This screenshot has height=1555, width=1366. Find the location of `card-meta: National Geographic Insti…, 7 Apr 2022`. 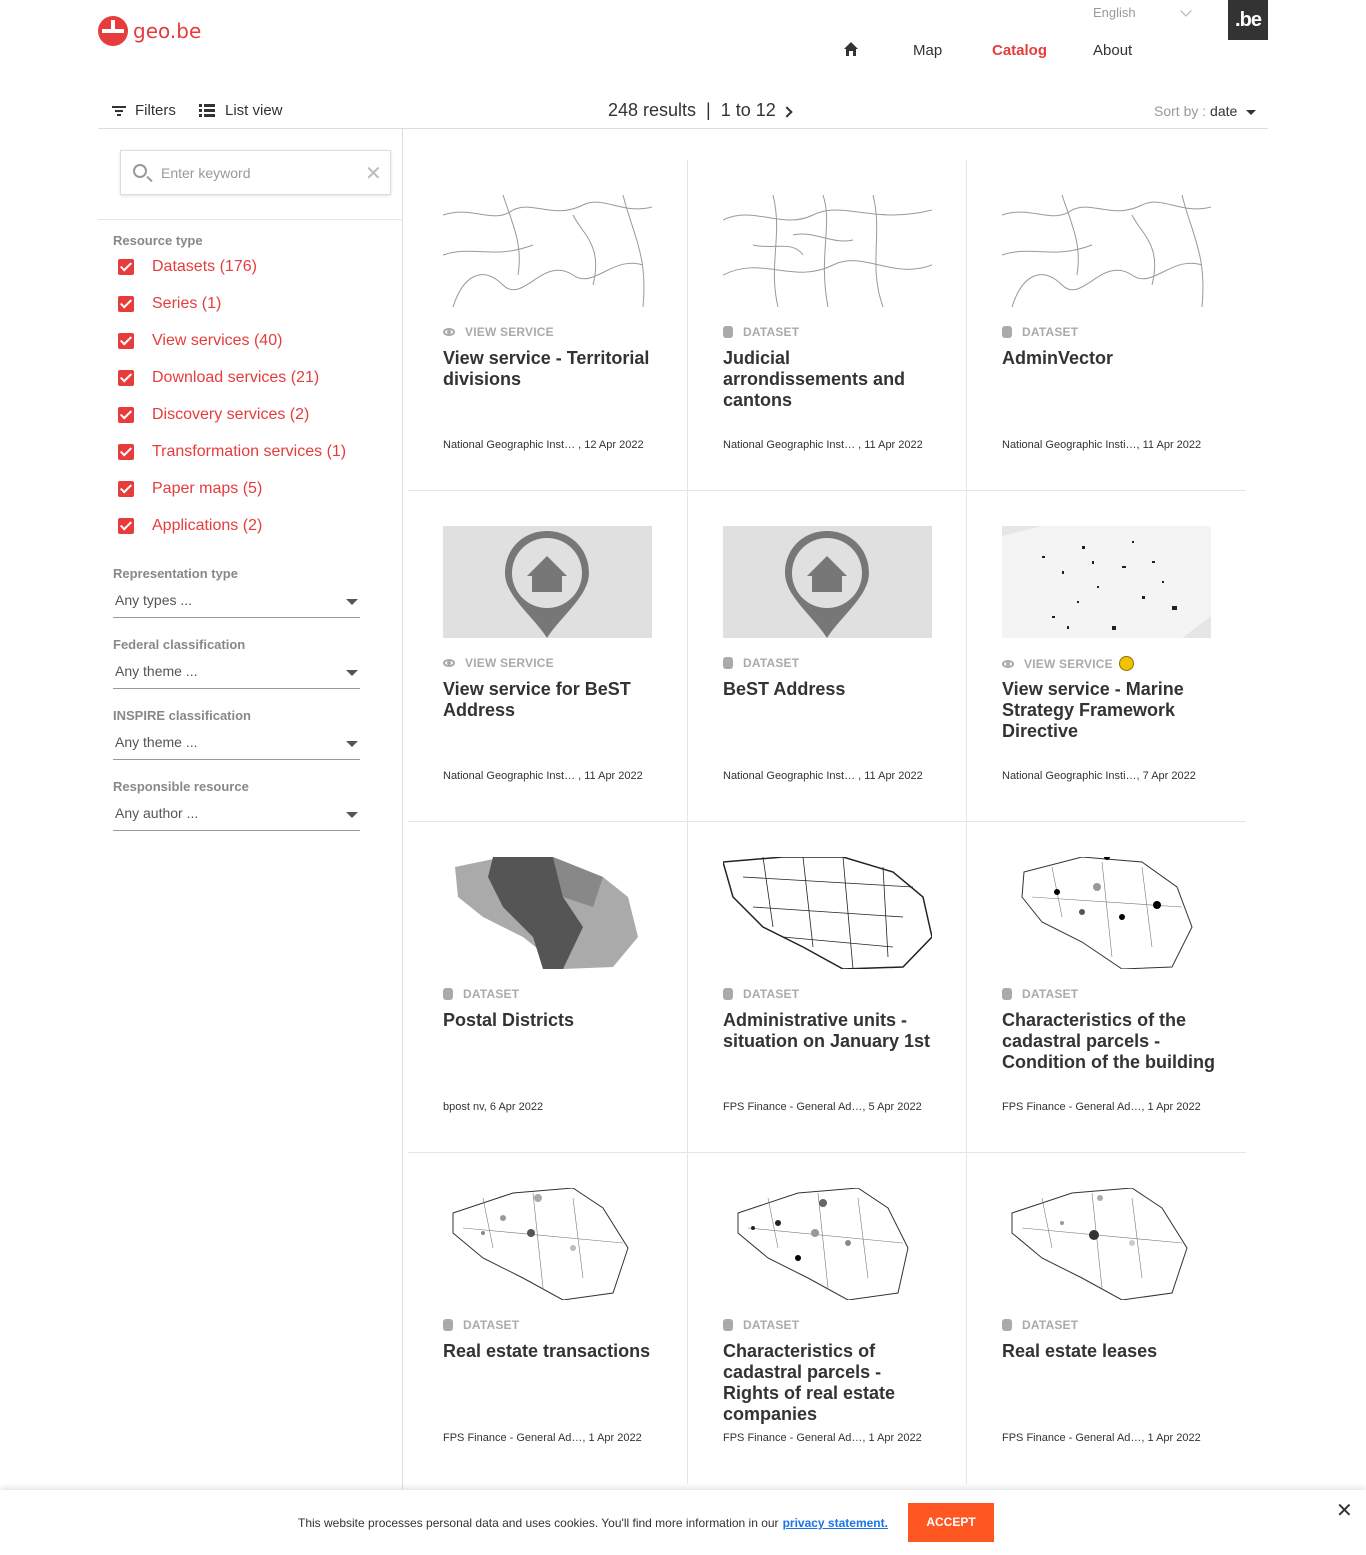

card-meta: National Geographic Insti…, 7 Apr 2022 is located at coordinates (1099, 776).